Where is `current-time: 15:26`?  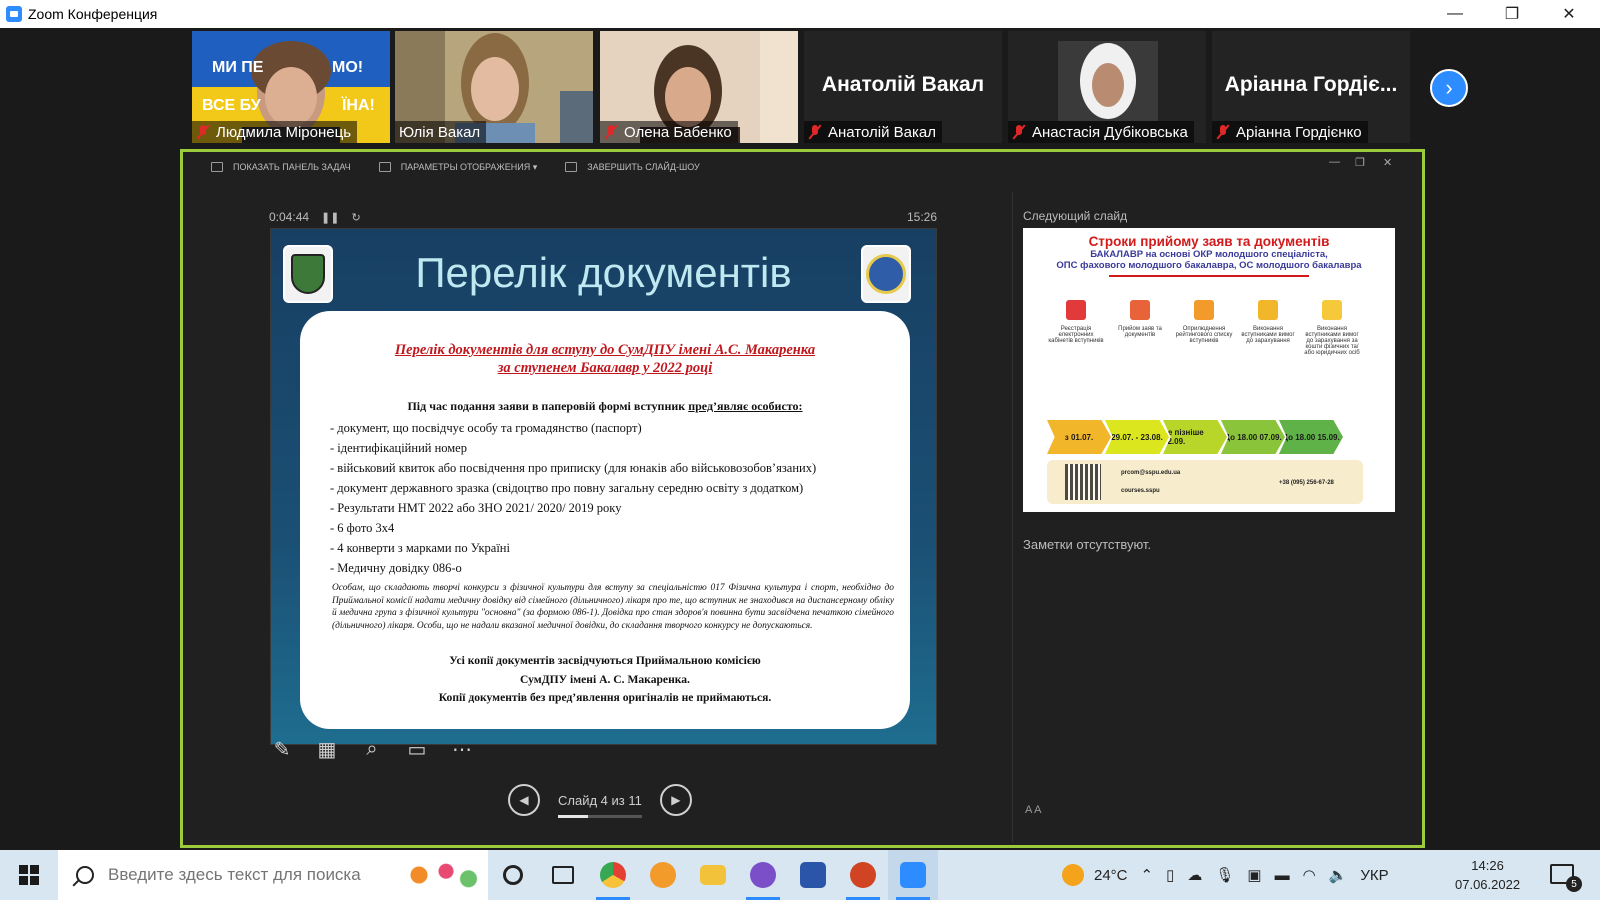 current-time: 15:26 is located at coordinates (922, 217).